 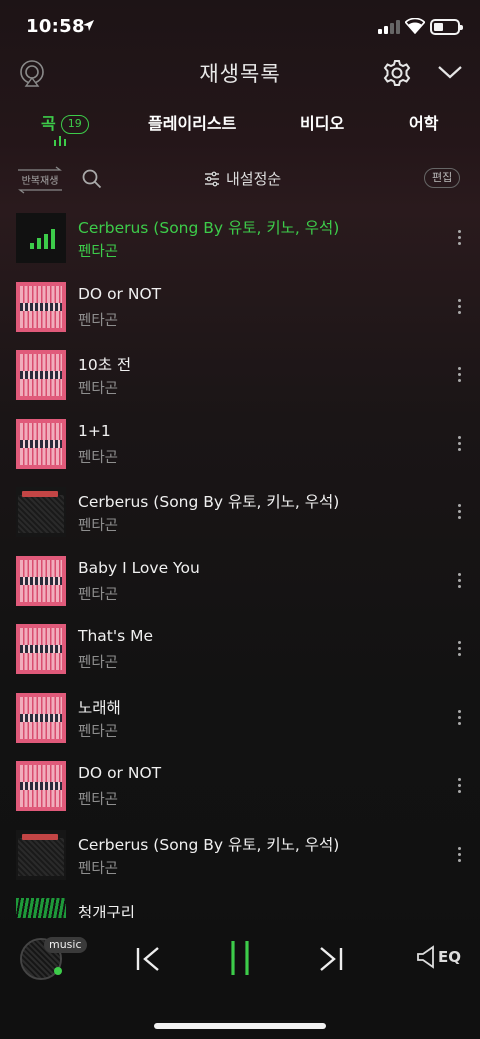 What do you see at coordinates (139, 567) in the screenshot?
I see `song-title: Baby I Love You` at bounding box center [139, 567].